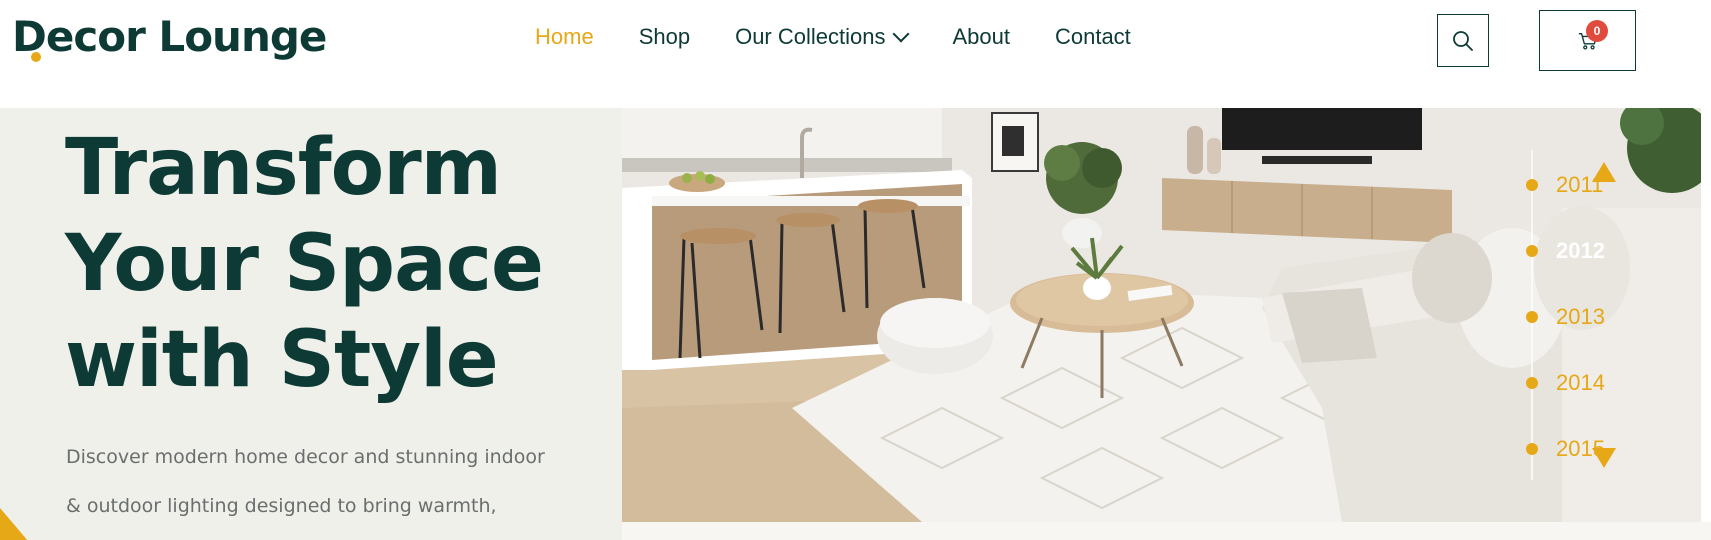  Describe the element at coordinates (1580, 184) in the screenshot. I see `timeline-year-label: 2011` at that location.